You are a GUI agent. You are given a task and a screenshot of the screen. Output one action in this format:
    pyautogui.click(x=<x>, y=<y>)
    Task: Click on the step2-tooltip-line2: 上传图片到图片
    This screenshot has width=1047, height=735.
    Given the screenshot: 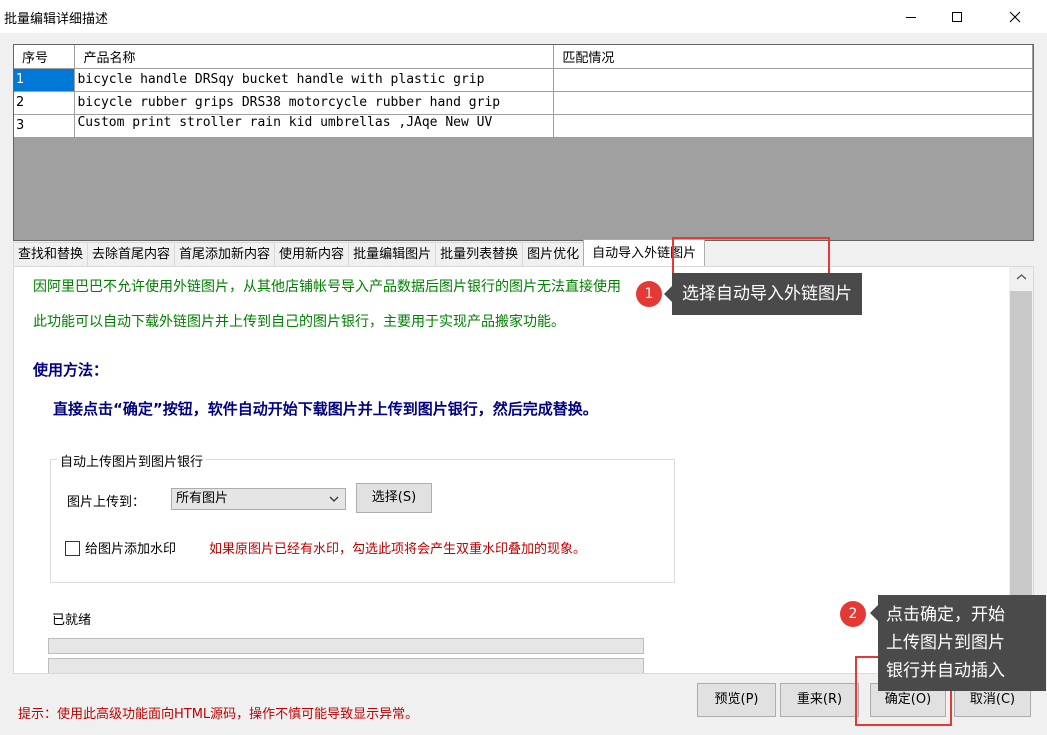 What is the action you would take?
    pyautogui.click(x=945, y=643)
    